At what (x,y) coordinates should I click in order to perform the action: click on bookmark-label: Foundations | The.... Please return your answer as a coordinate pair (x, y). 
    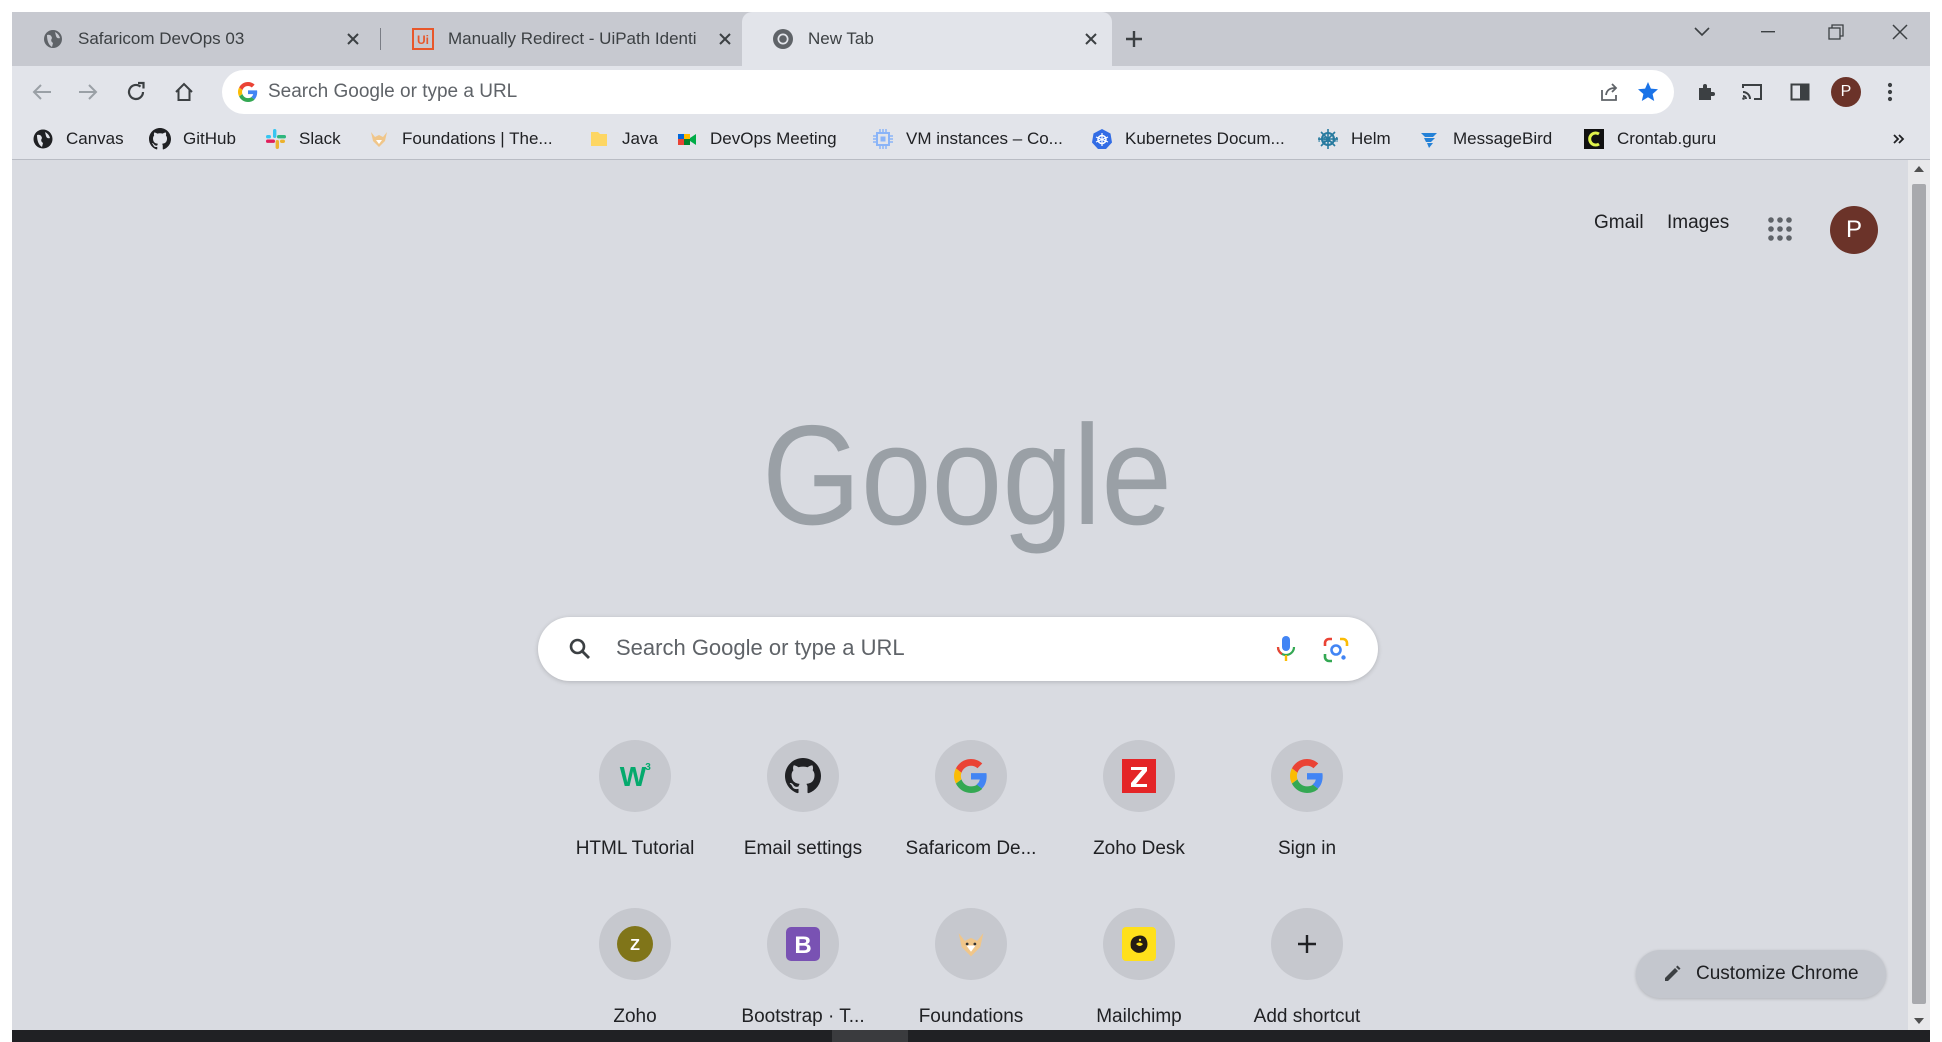
    Looking at the image, I should click on (477, 138).